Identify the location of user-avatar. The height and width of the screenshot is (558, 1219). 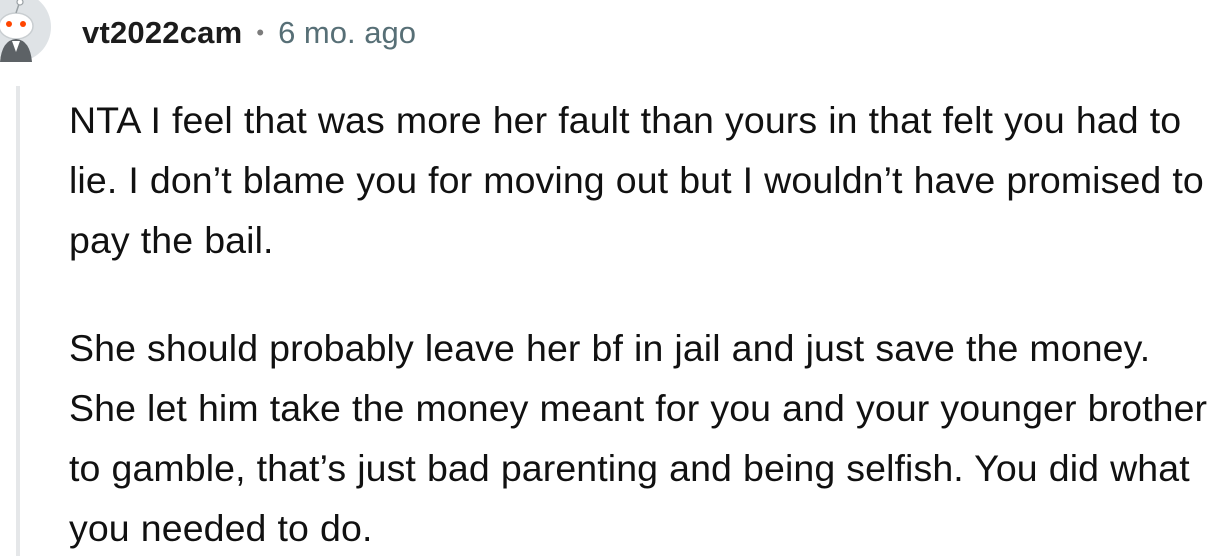
(27, 33).